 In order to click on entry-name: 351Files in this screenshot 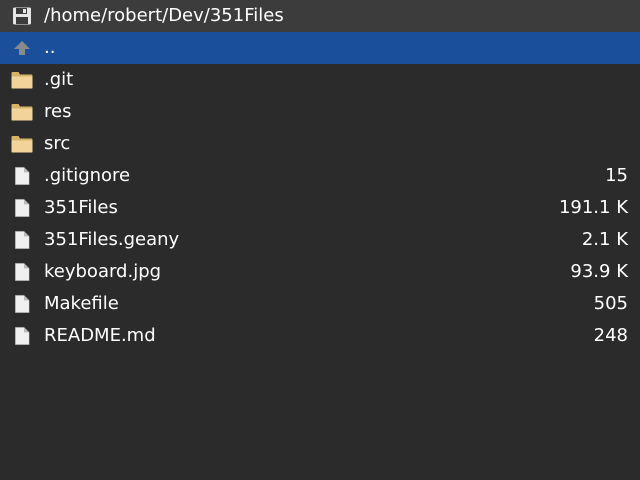, I will do `click(81, 207)`.